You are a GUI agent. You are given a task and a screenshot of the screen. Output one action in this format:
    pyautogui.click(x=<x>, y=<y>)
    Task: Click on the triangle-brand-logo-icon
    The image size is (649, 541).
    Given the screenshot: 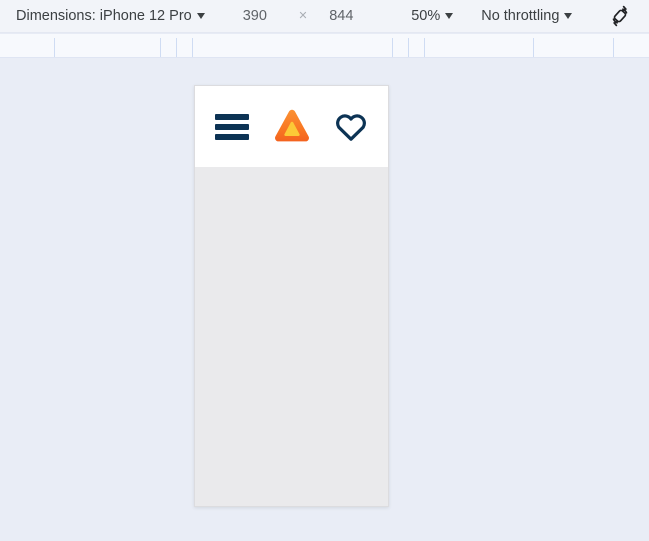 What is the action you would take?
    pyautogui.click(x=291, y=125)
    